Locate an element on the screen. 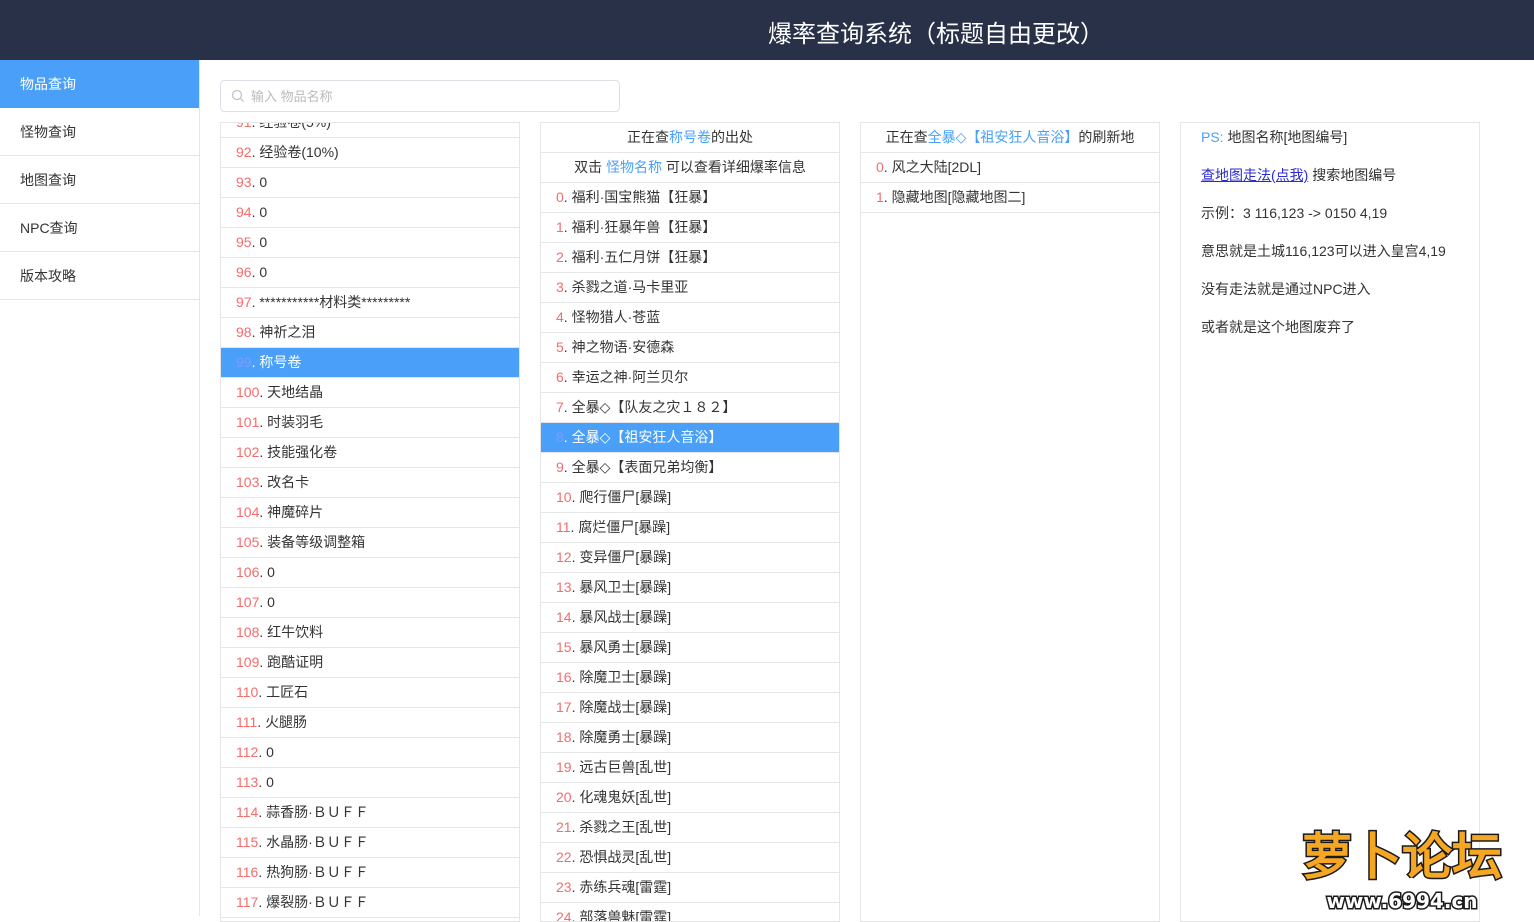 Image resolution: width=1534 pixels, height=922 pixels. monster-row: 8. 全暴◇【祖安狂人音浴】 is located at coordinates (690, 438).